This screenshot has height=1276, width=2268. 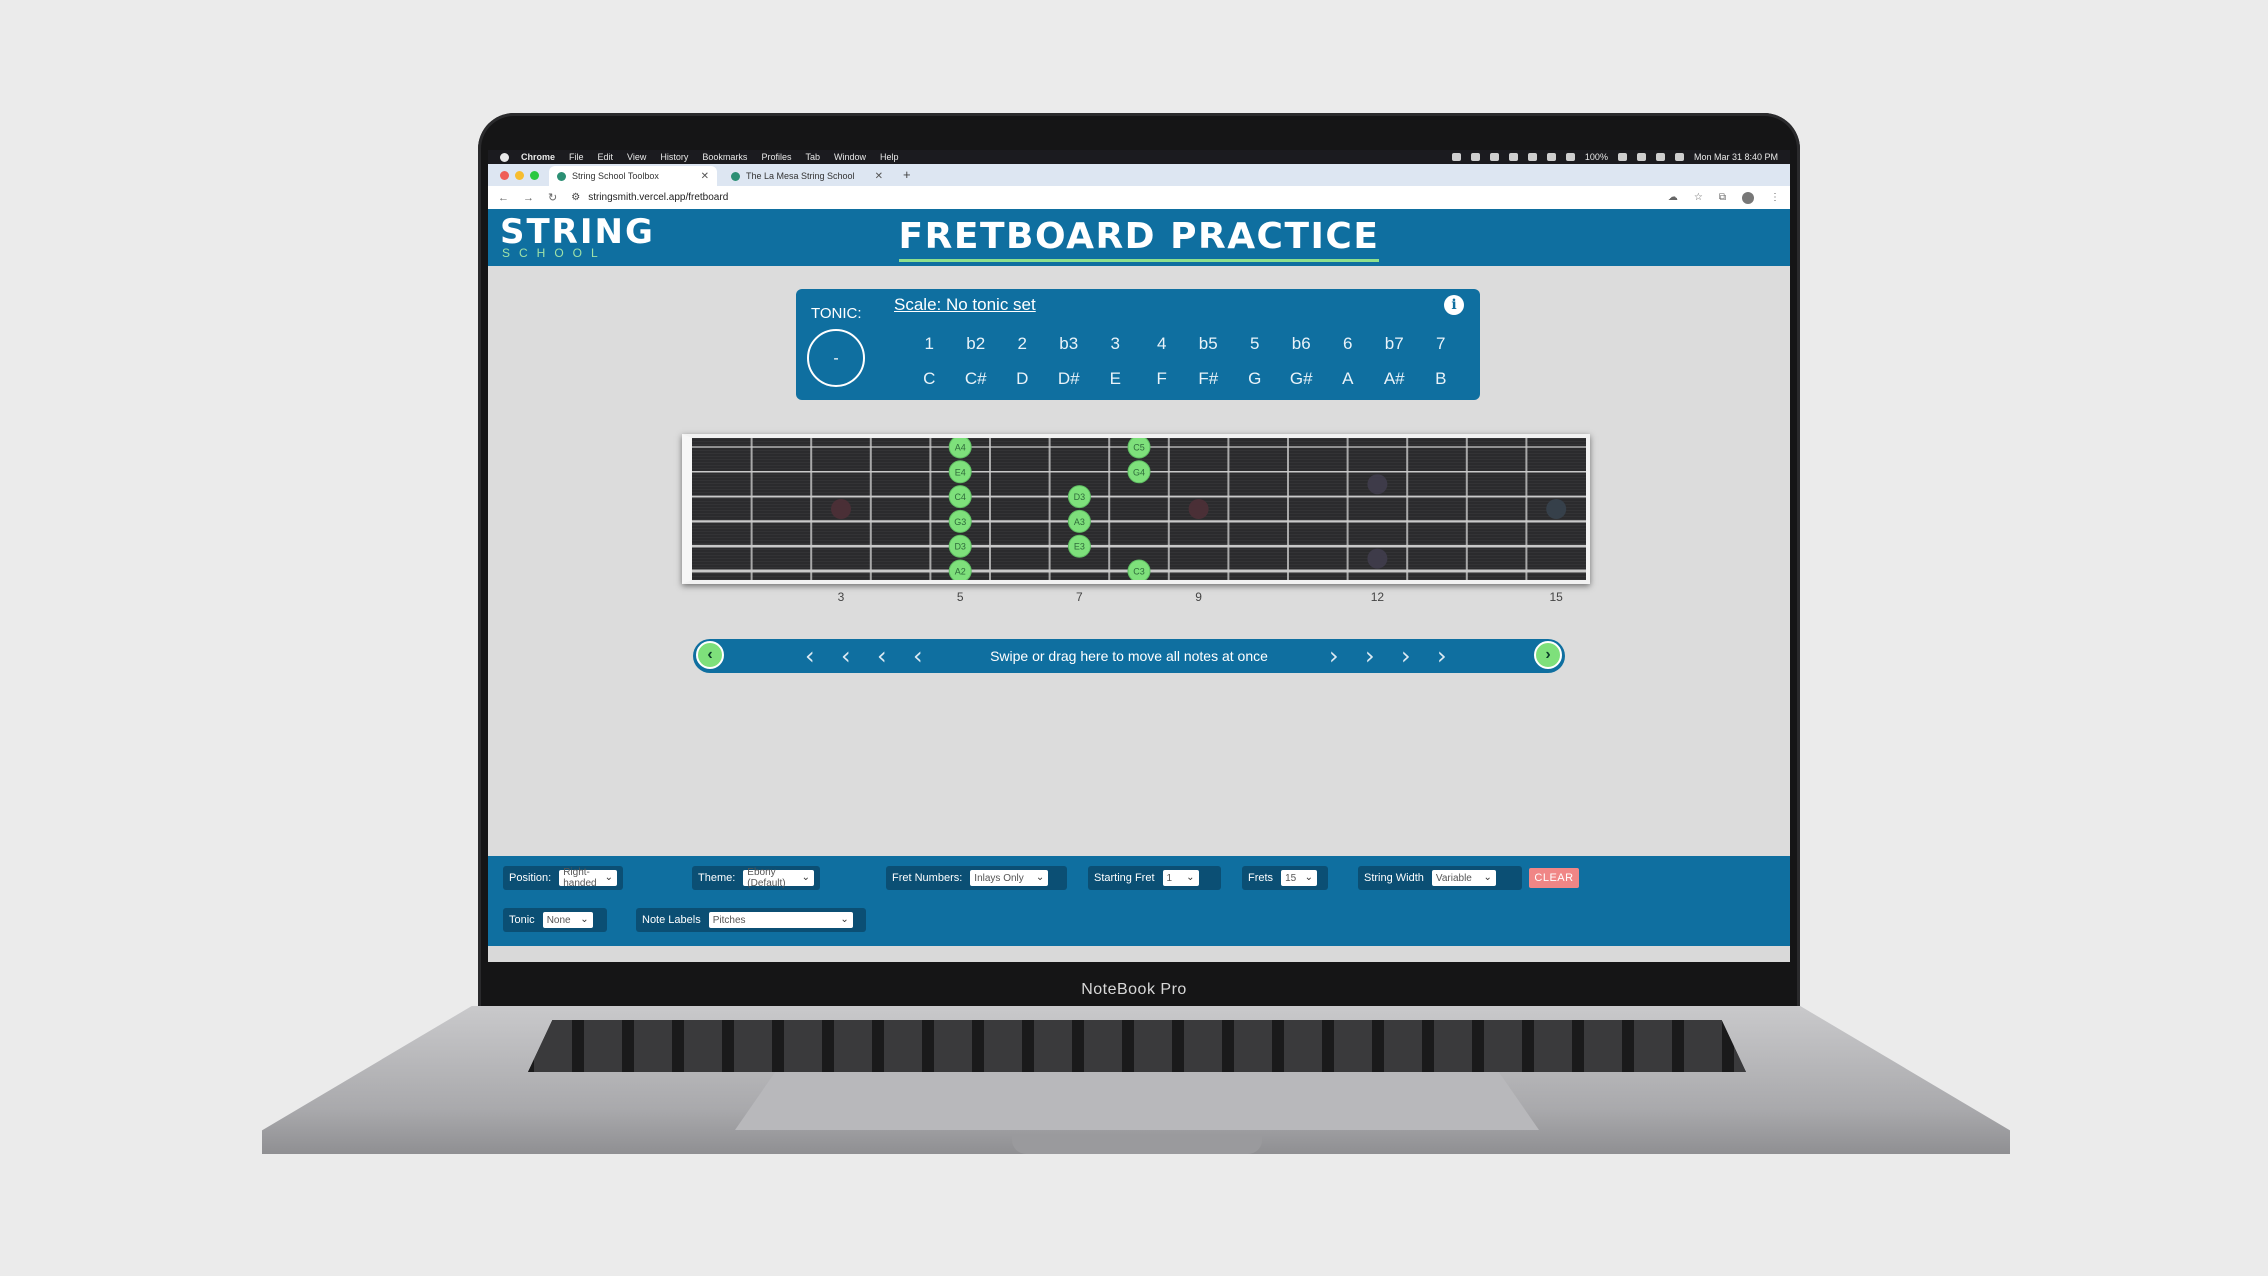 I want to click on address-bar: stringsmith.vercel.app/fretboard, so click(x=658, y=197).